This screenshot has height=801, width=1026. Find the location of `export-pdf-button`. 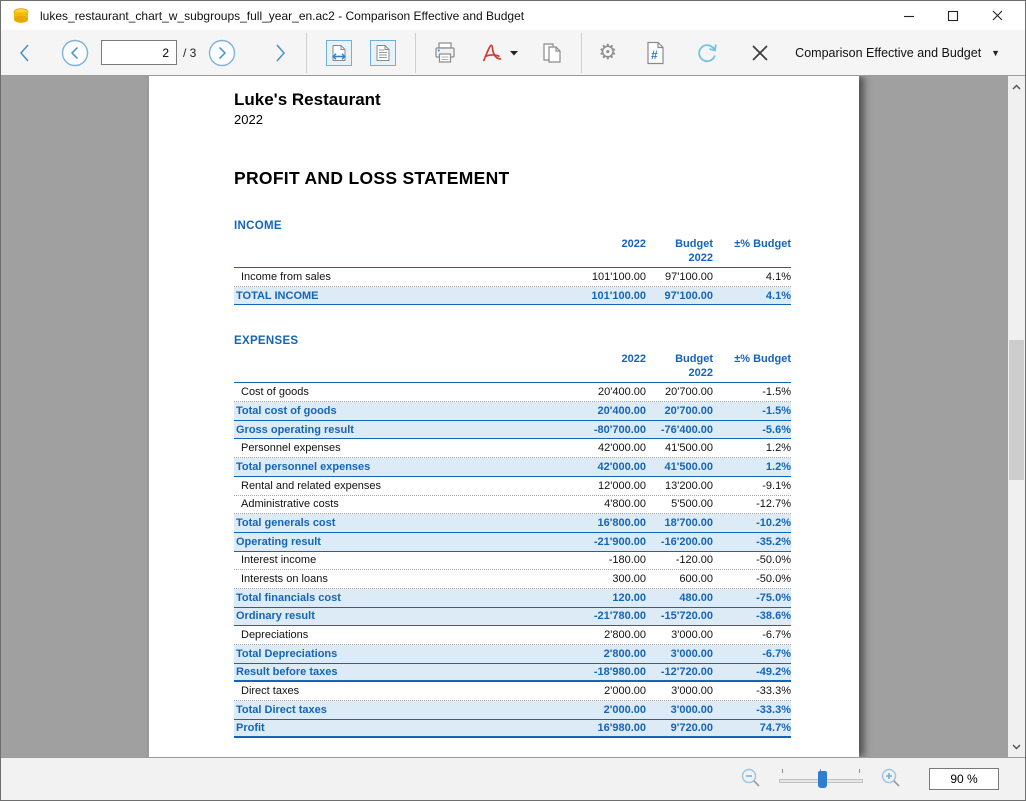

export-pdf-button is located at coordinates (499, 53).